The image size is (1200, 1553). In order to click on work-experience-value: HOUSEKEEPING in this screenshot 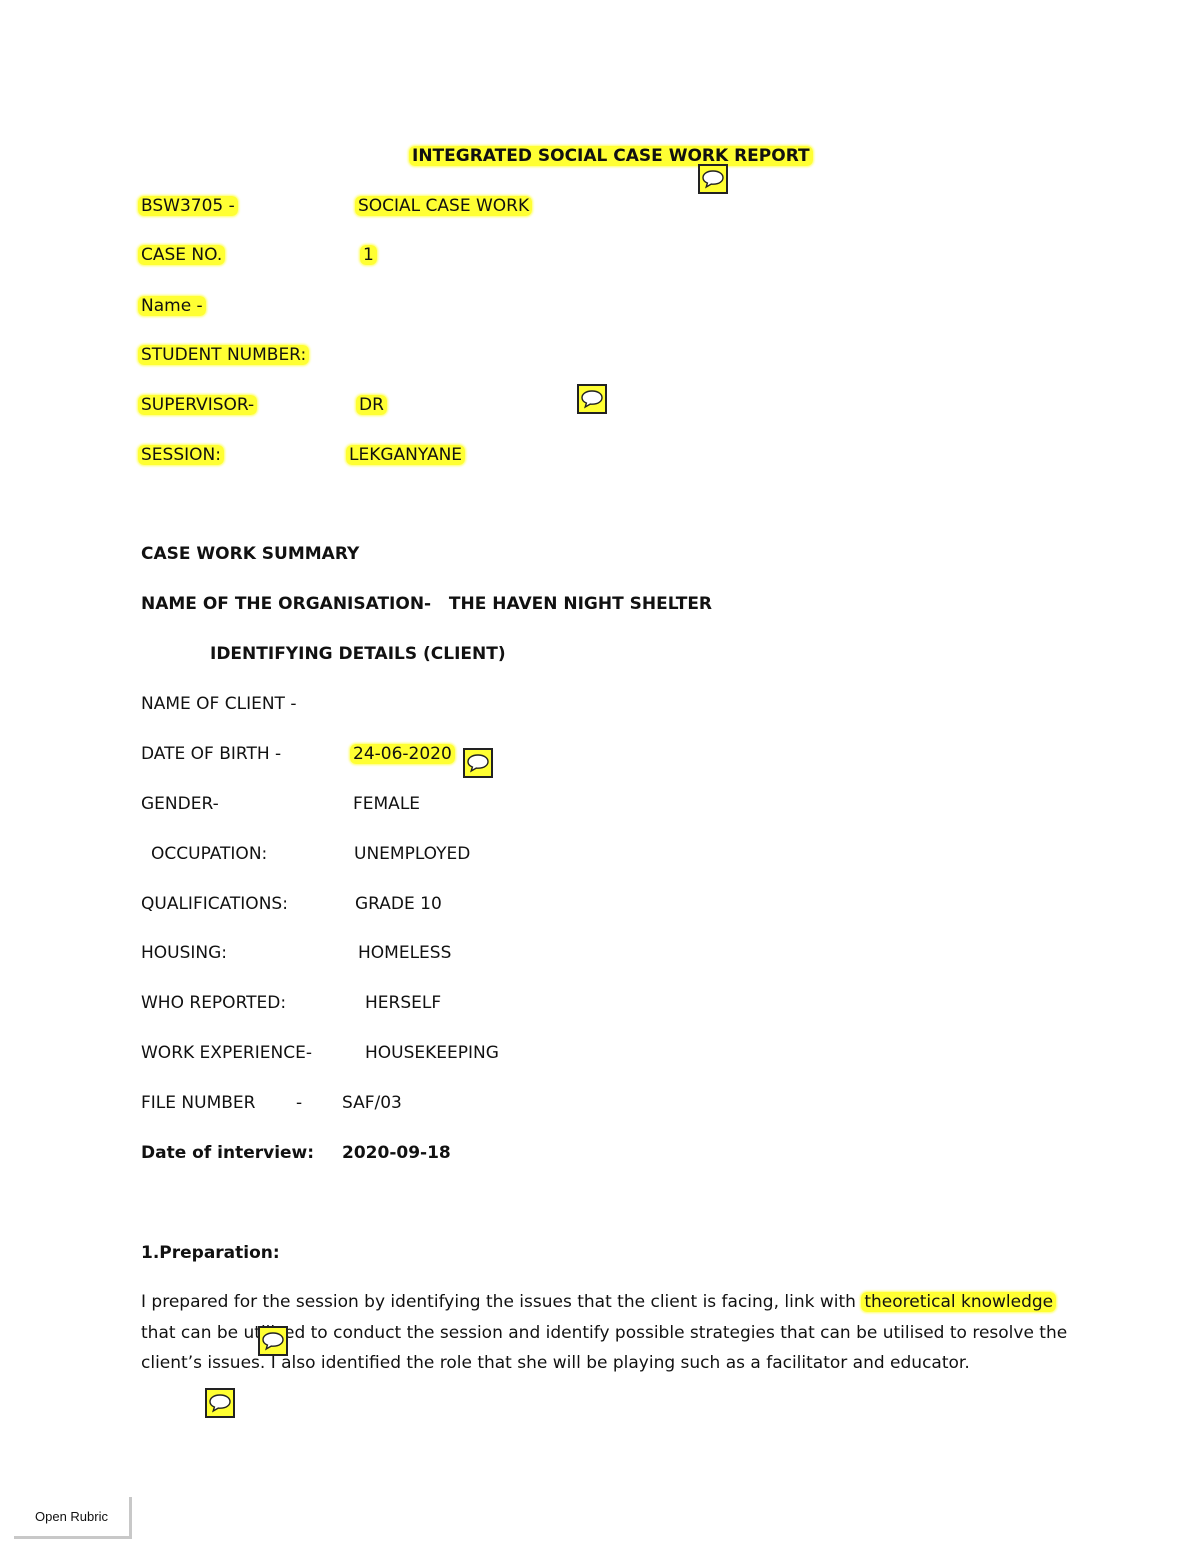, I will do `click(432, 1053)`.